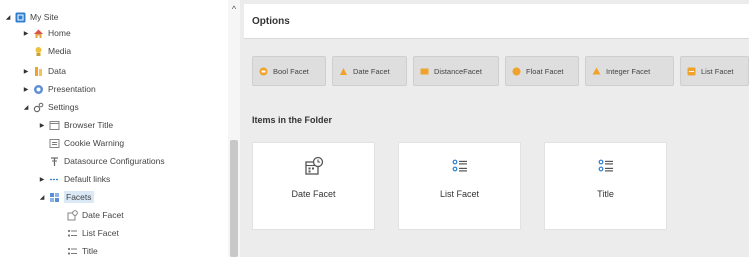  I want to click on tree-item-default-links: ▶ Default links, so click(74, 179).